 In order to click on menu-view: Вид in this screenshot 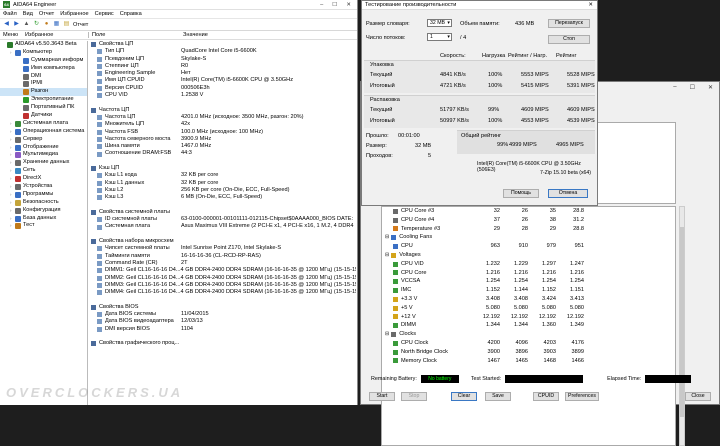, I will do `click(28, 14)`.